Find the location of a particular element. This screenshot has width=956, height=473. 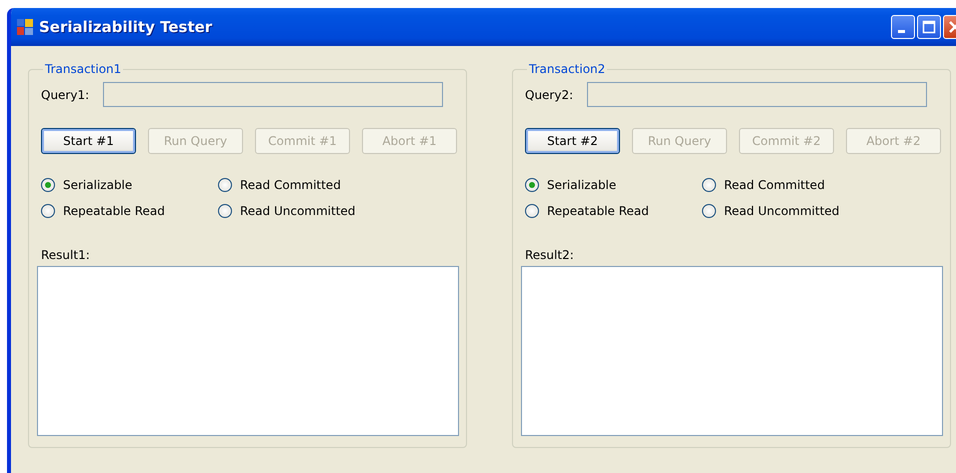

app-icon is located at coordinates (25, 27).